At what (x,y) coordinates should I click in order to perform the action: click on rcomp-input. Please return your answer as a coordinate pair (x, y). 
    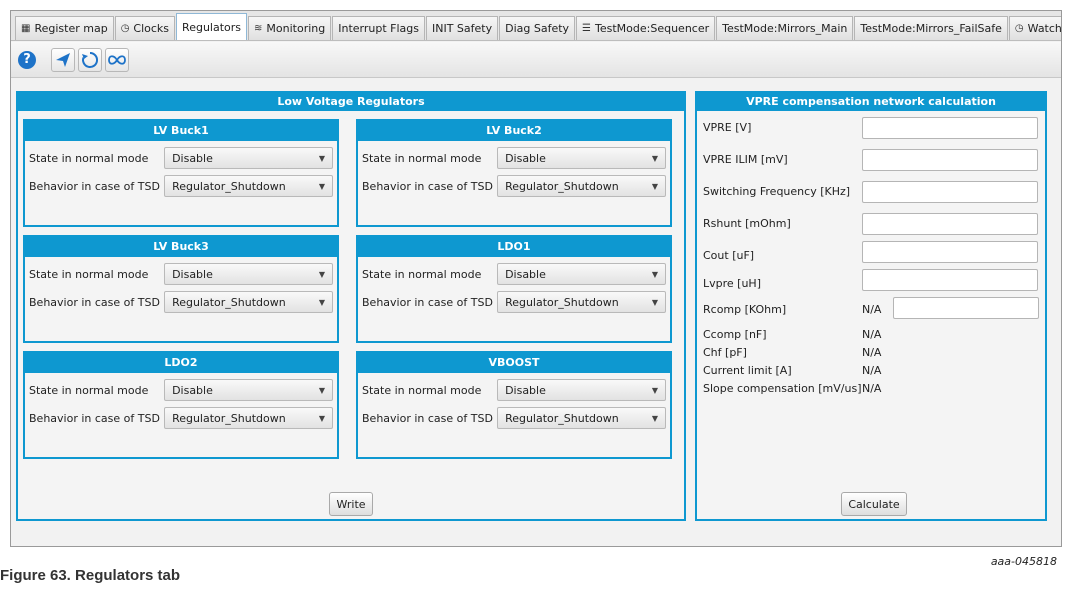
    Looking at the image, I should click on (966, 308).